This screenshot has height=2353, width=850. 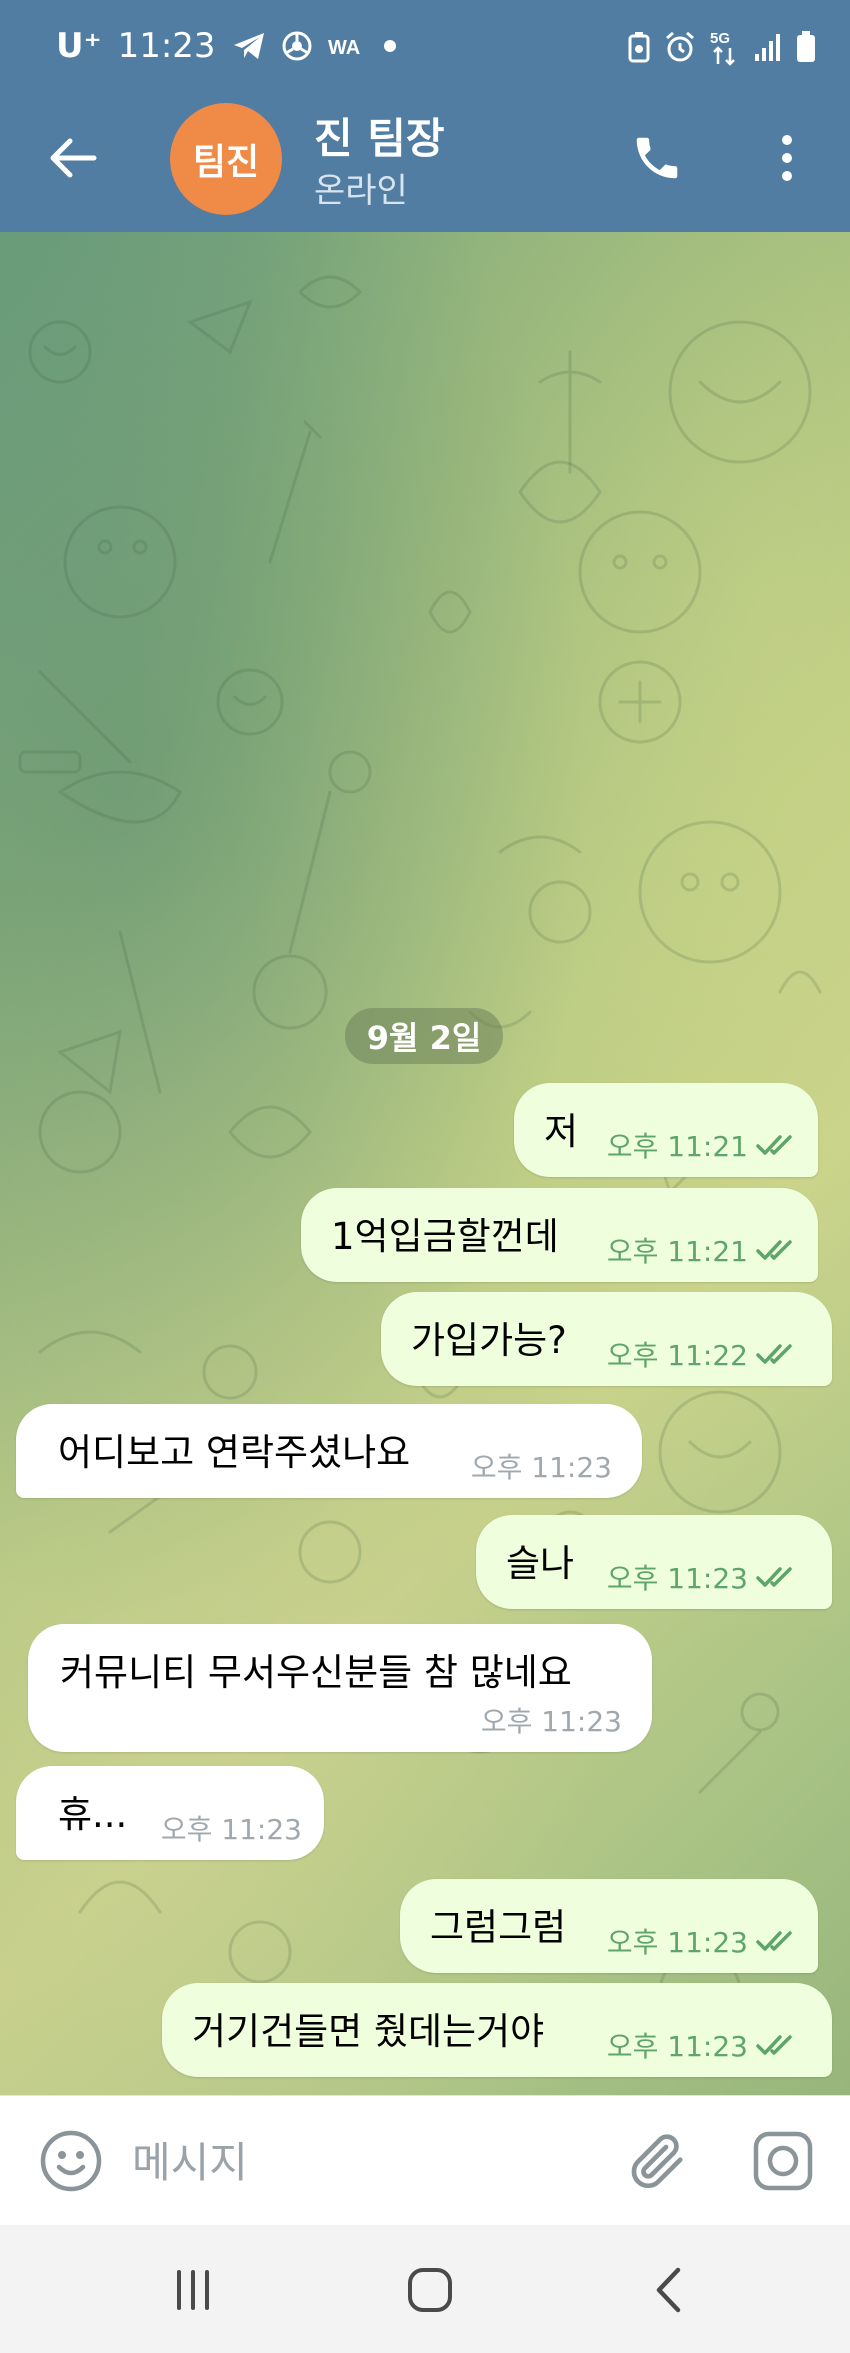 I want to click on nav-back-button, so click(x=668, y=2290).